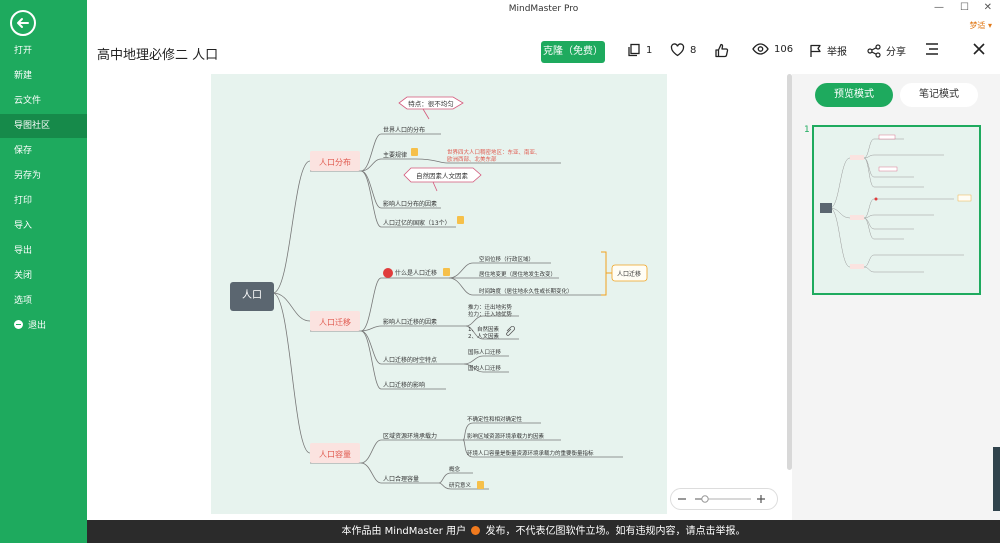 The width and height of the screenshot is (1000, 543). Describe the element at coordinates (43, 176) in the screenshot. I see `sidebar-item-save-as: 另存为` at that location.